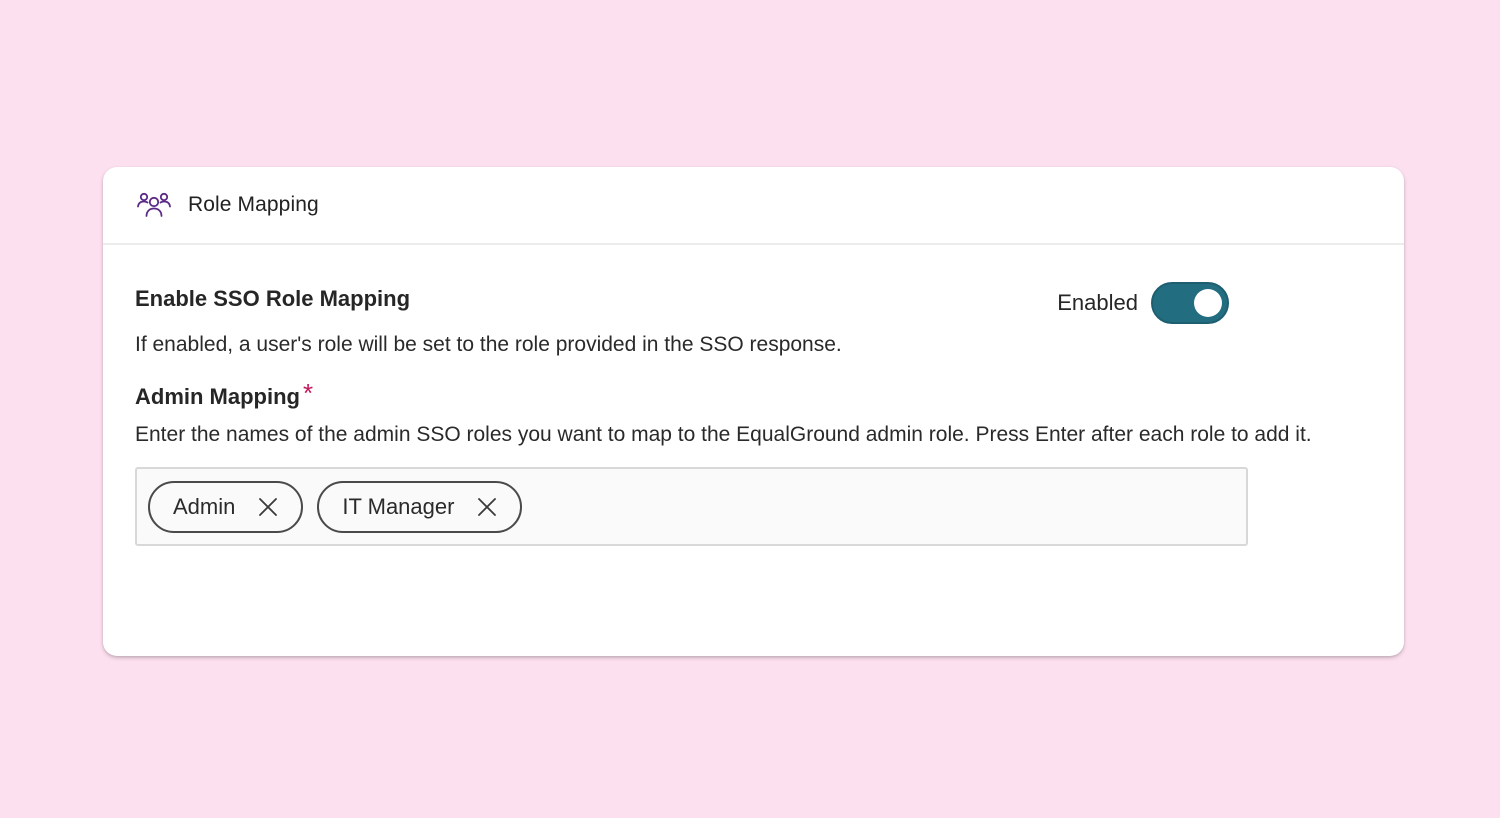 The width and height of the screenshot is (1500, 818). What do you see at coordinates (253, 204) in the screenshot?
I see `card-title: Role Mapping` at bounding box center [253, 204].